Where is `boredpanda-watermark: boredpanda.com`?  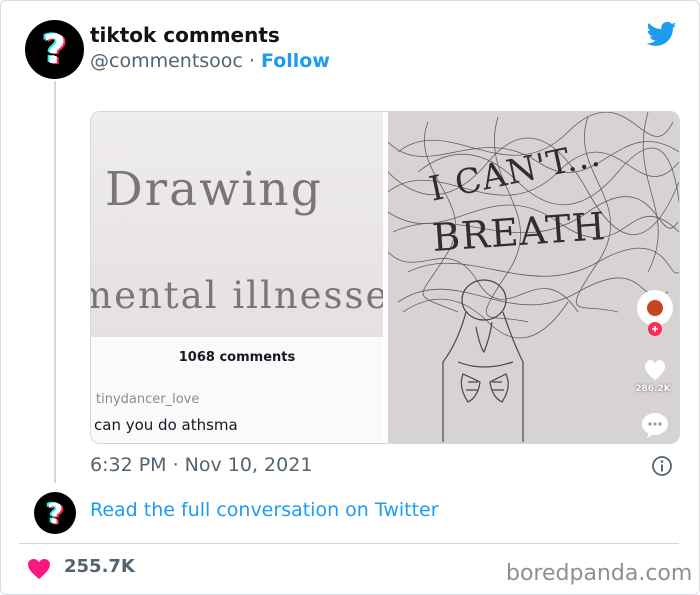
boredpanda-watermark: boredpanda.com is located at coordinates (599, 573).